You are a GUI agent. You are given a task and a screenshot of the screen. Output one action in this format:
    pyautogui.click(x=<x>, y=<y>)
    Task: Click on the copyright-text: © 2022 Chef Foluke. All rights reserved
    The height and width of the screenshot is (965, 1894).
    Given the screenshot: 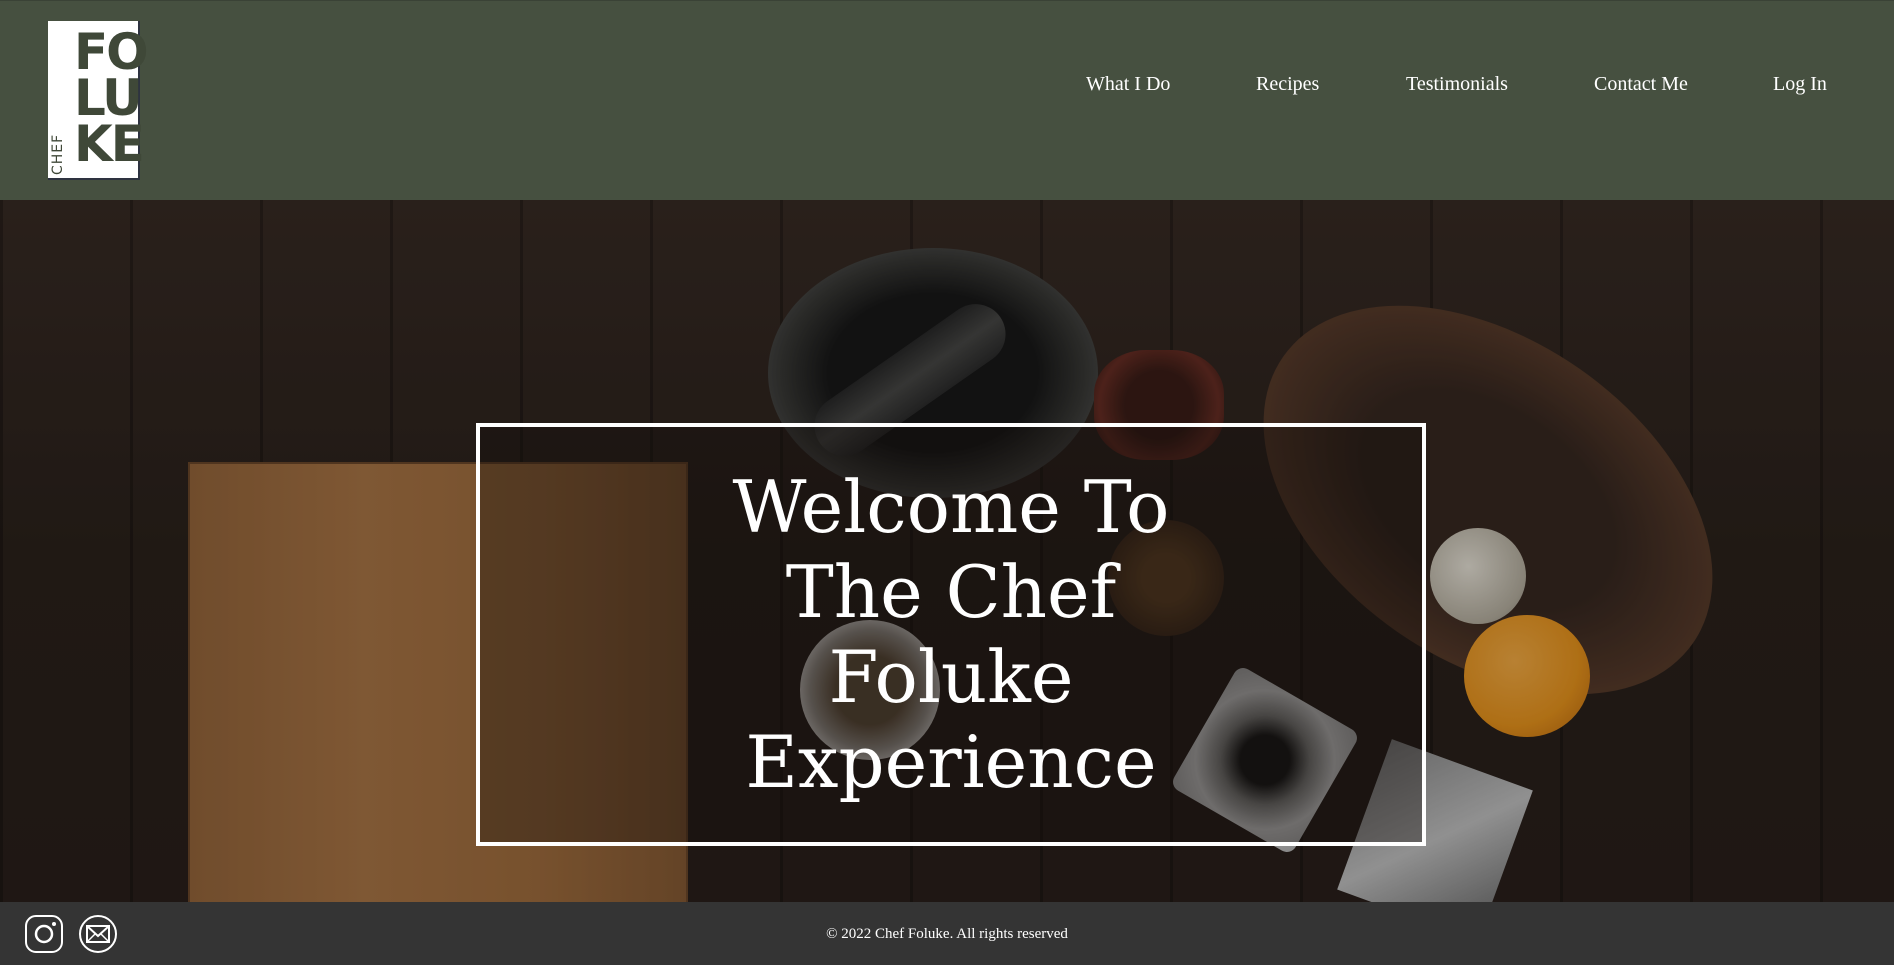 What is the action you would take?
    pyautogui.click(x=947, y=934)
    